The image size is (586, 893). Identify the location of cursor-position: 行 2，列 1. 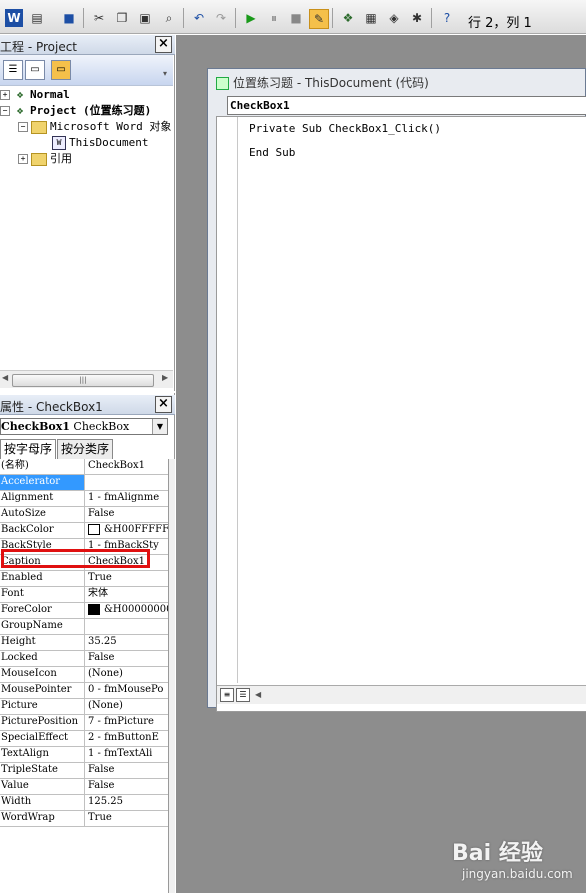
(500, 23).